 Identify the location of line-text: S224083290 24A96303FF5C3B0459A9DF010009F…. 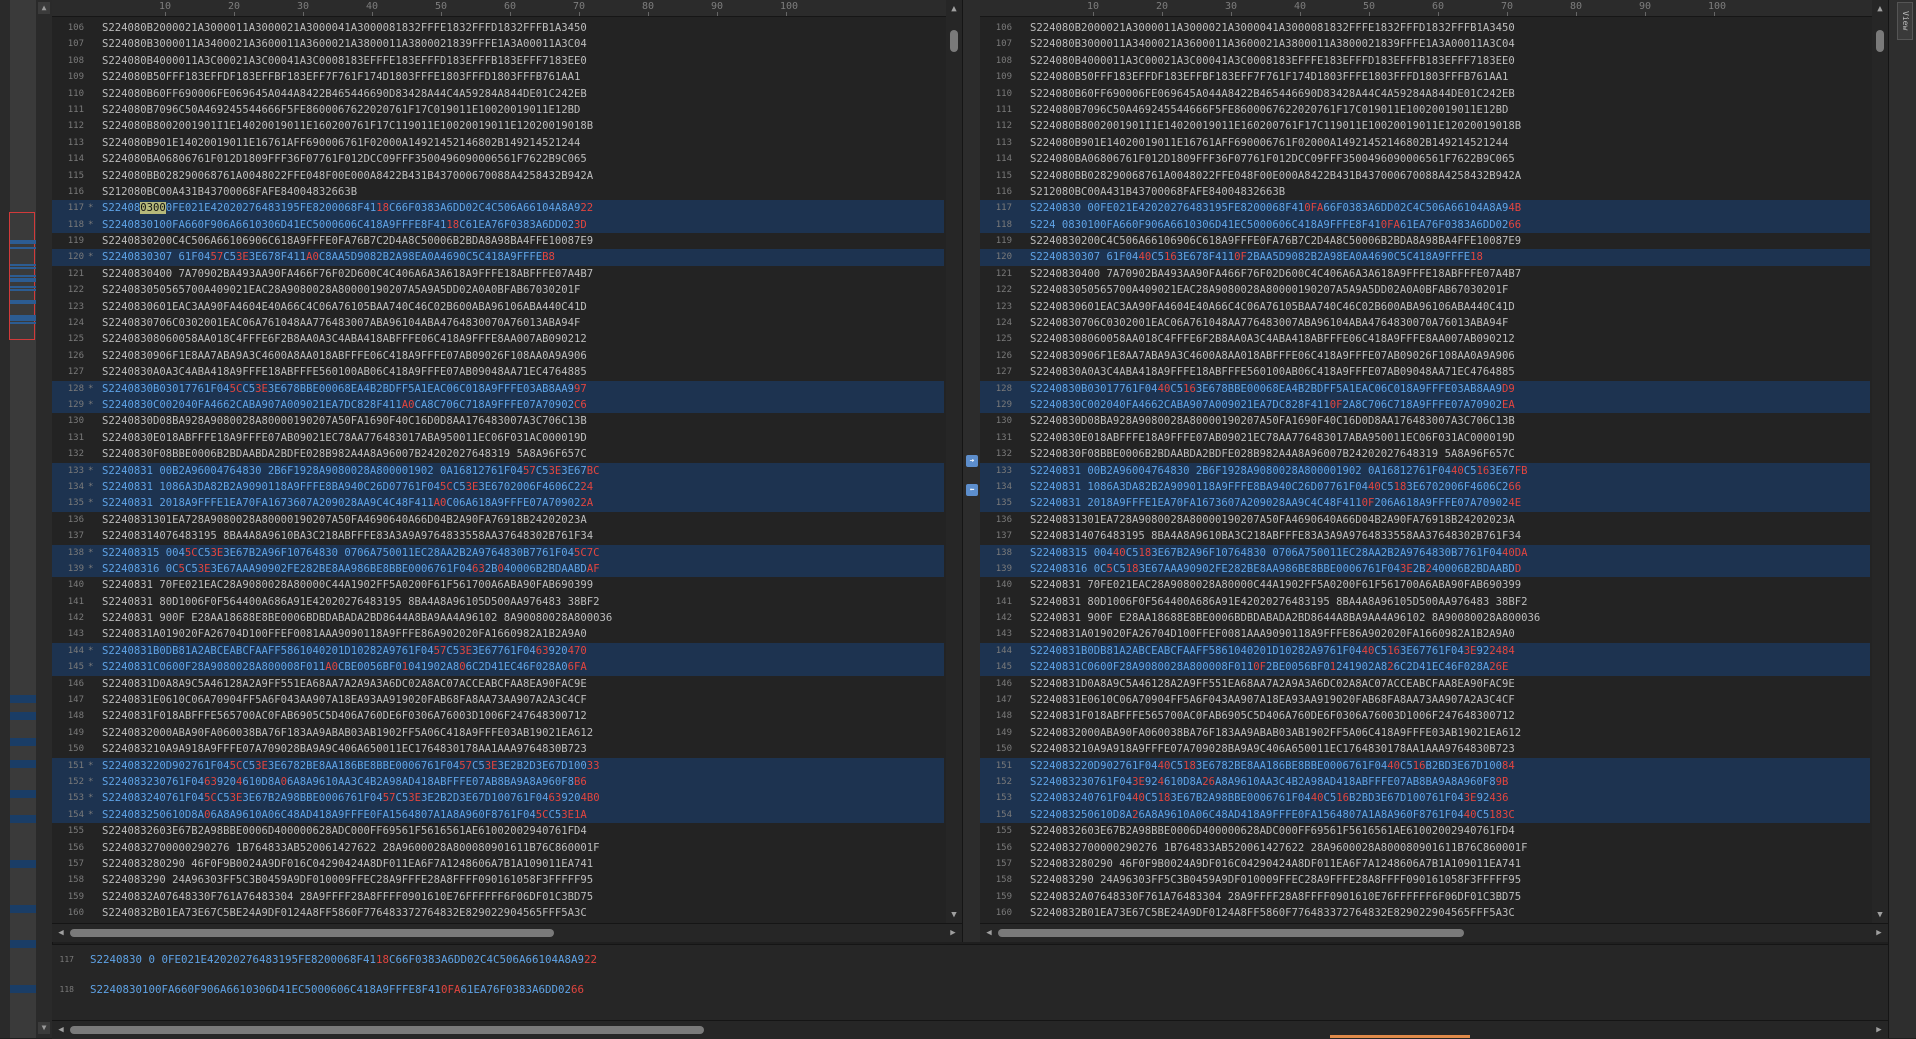
(1275, 880).